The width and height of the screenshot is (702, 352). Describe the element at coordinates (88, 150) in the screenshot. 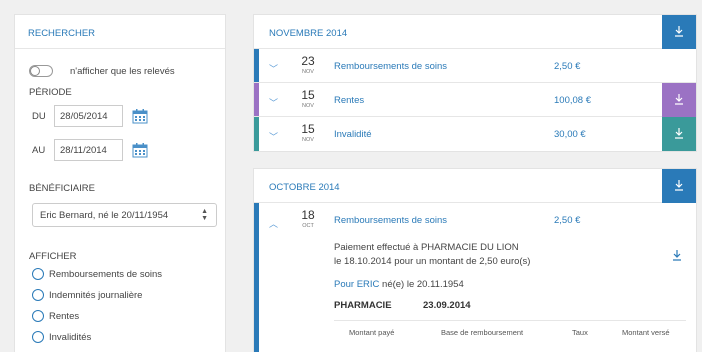

I see `date-to-field: 28/11/2014` at that location.